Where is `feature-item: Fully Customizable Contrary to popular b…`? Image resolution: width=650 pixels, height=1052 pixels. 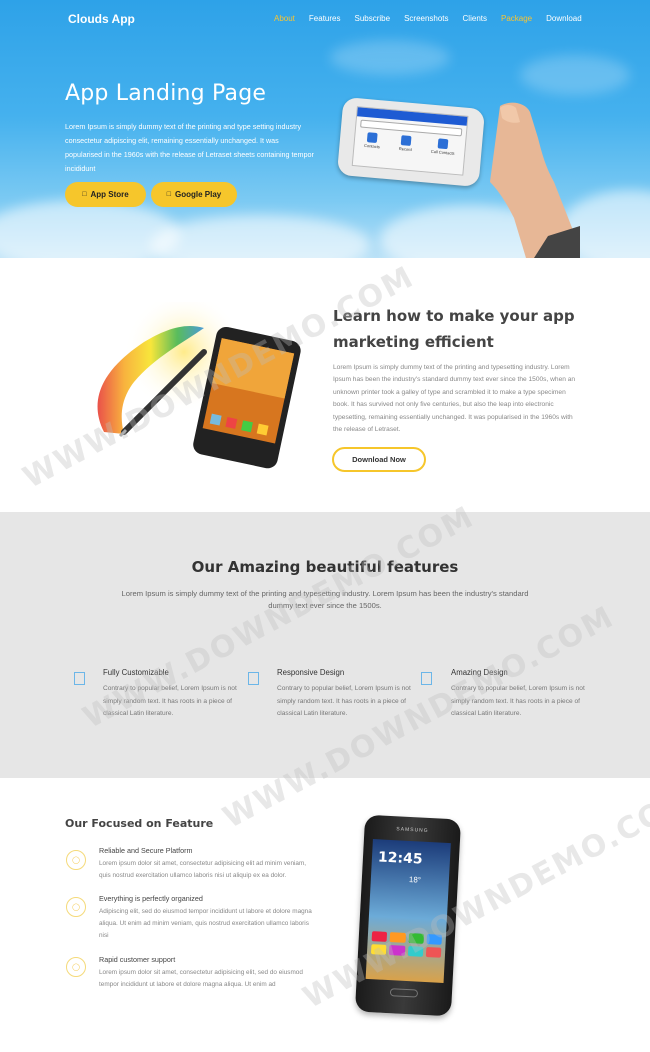 feature-item: Fully Customizable Contrary to popular b… is located at coordinates (173, 694).